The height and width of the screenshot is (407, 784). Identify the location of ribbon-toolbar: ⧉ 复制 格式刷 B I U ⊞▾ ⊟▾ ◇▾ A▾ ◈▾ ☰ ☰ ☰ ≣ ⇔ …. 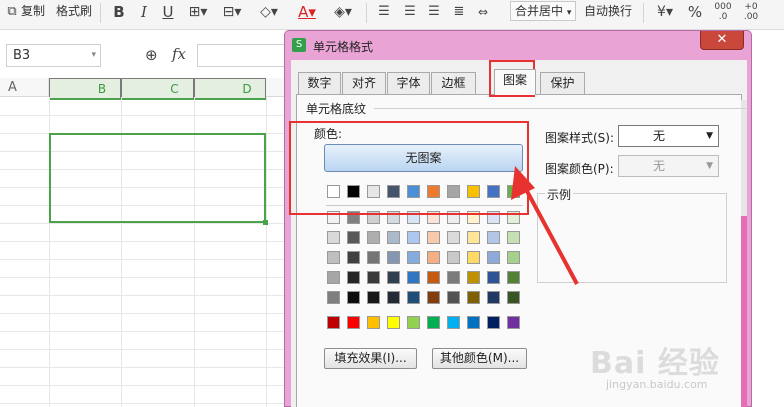
(392, 15).